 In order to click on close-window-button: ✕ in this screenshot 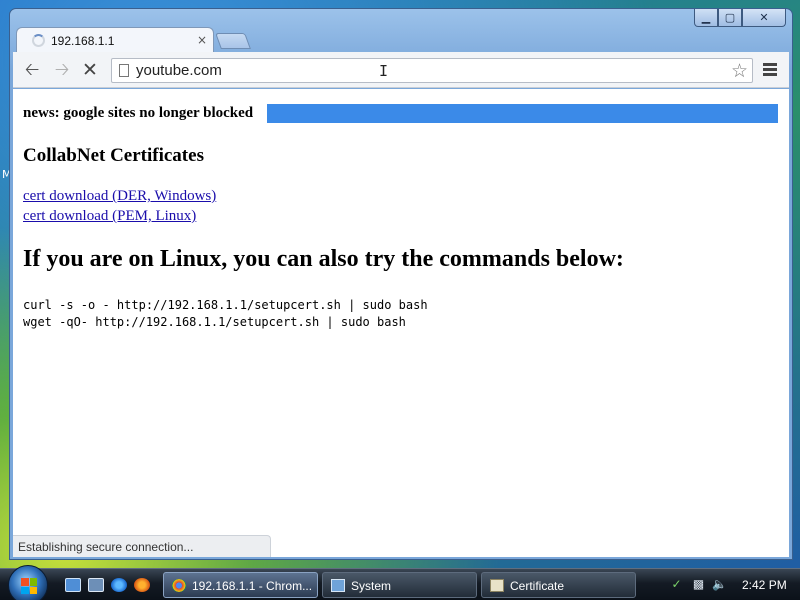, I will do `click(764, 18)`.